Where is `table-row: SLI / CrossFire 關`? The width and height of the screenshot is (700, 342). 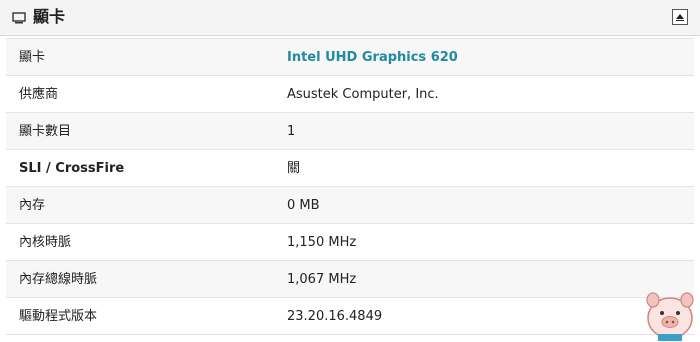
table-row: SLI / CrossFire 關 is located at coordinates (350, 168).